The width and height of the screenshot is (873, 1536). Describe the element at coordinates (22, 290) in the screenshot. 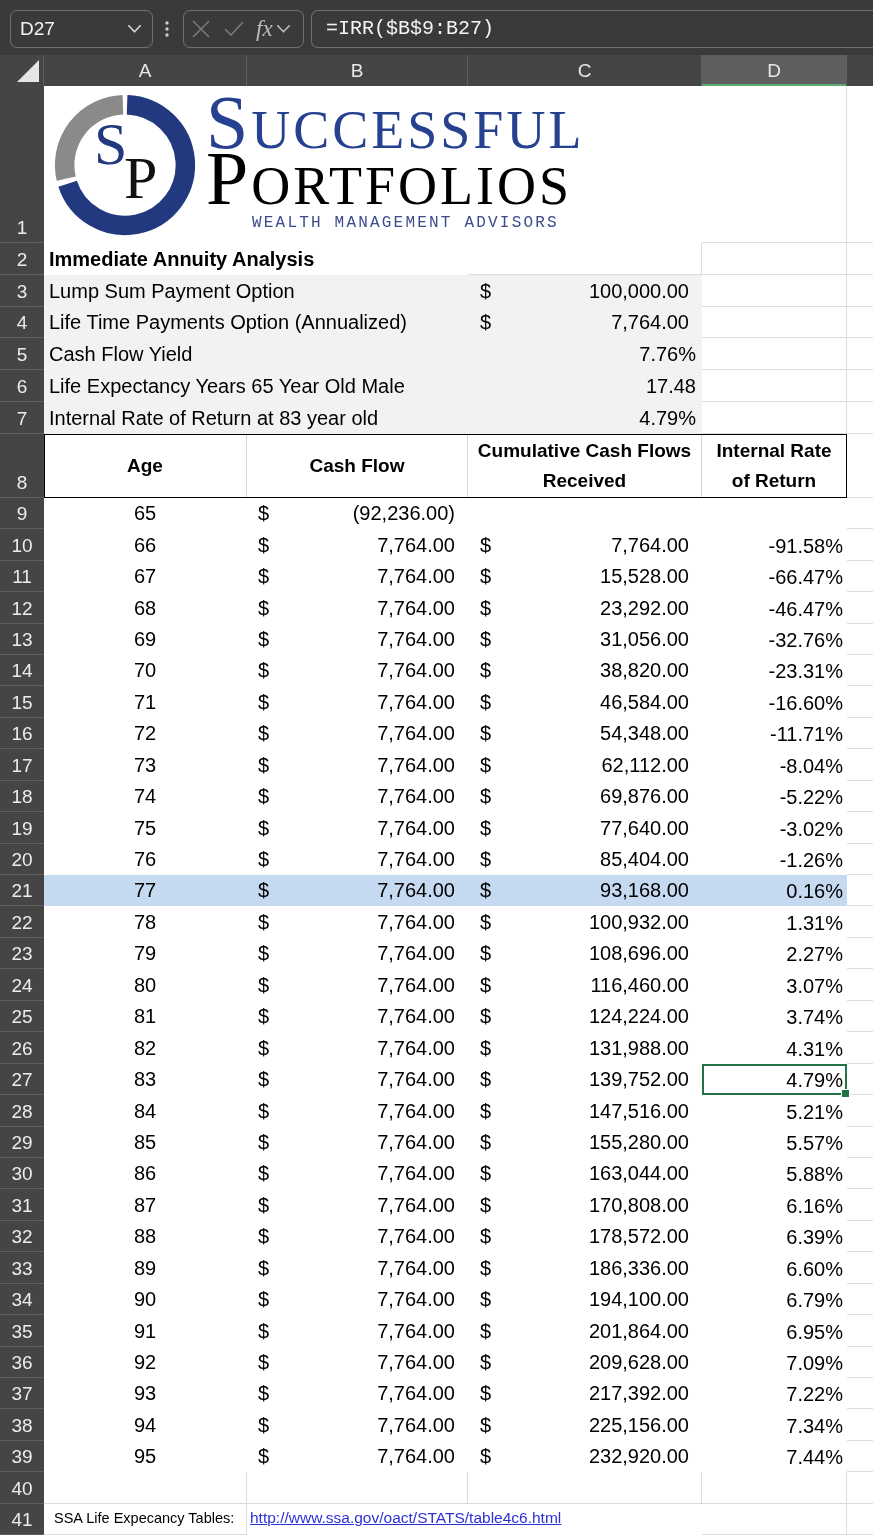

I see `row-header: 3` at that location.